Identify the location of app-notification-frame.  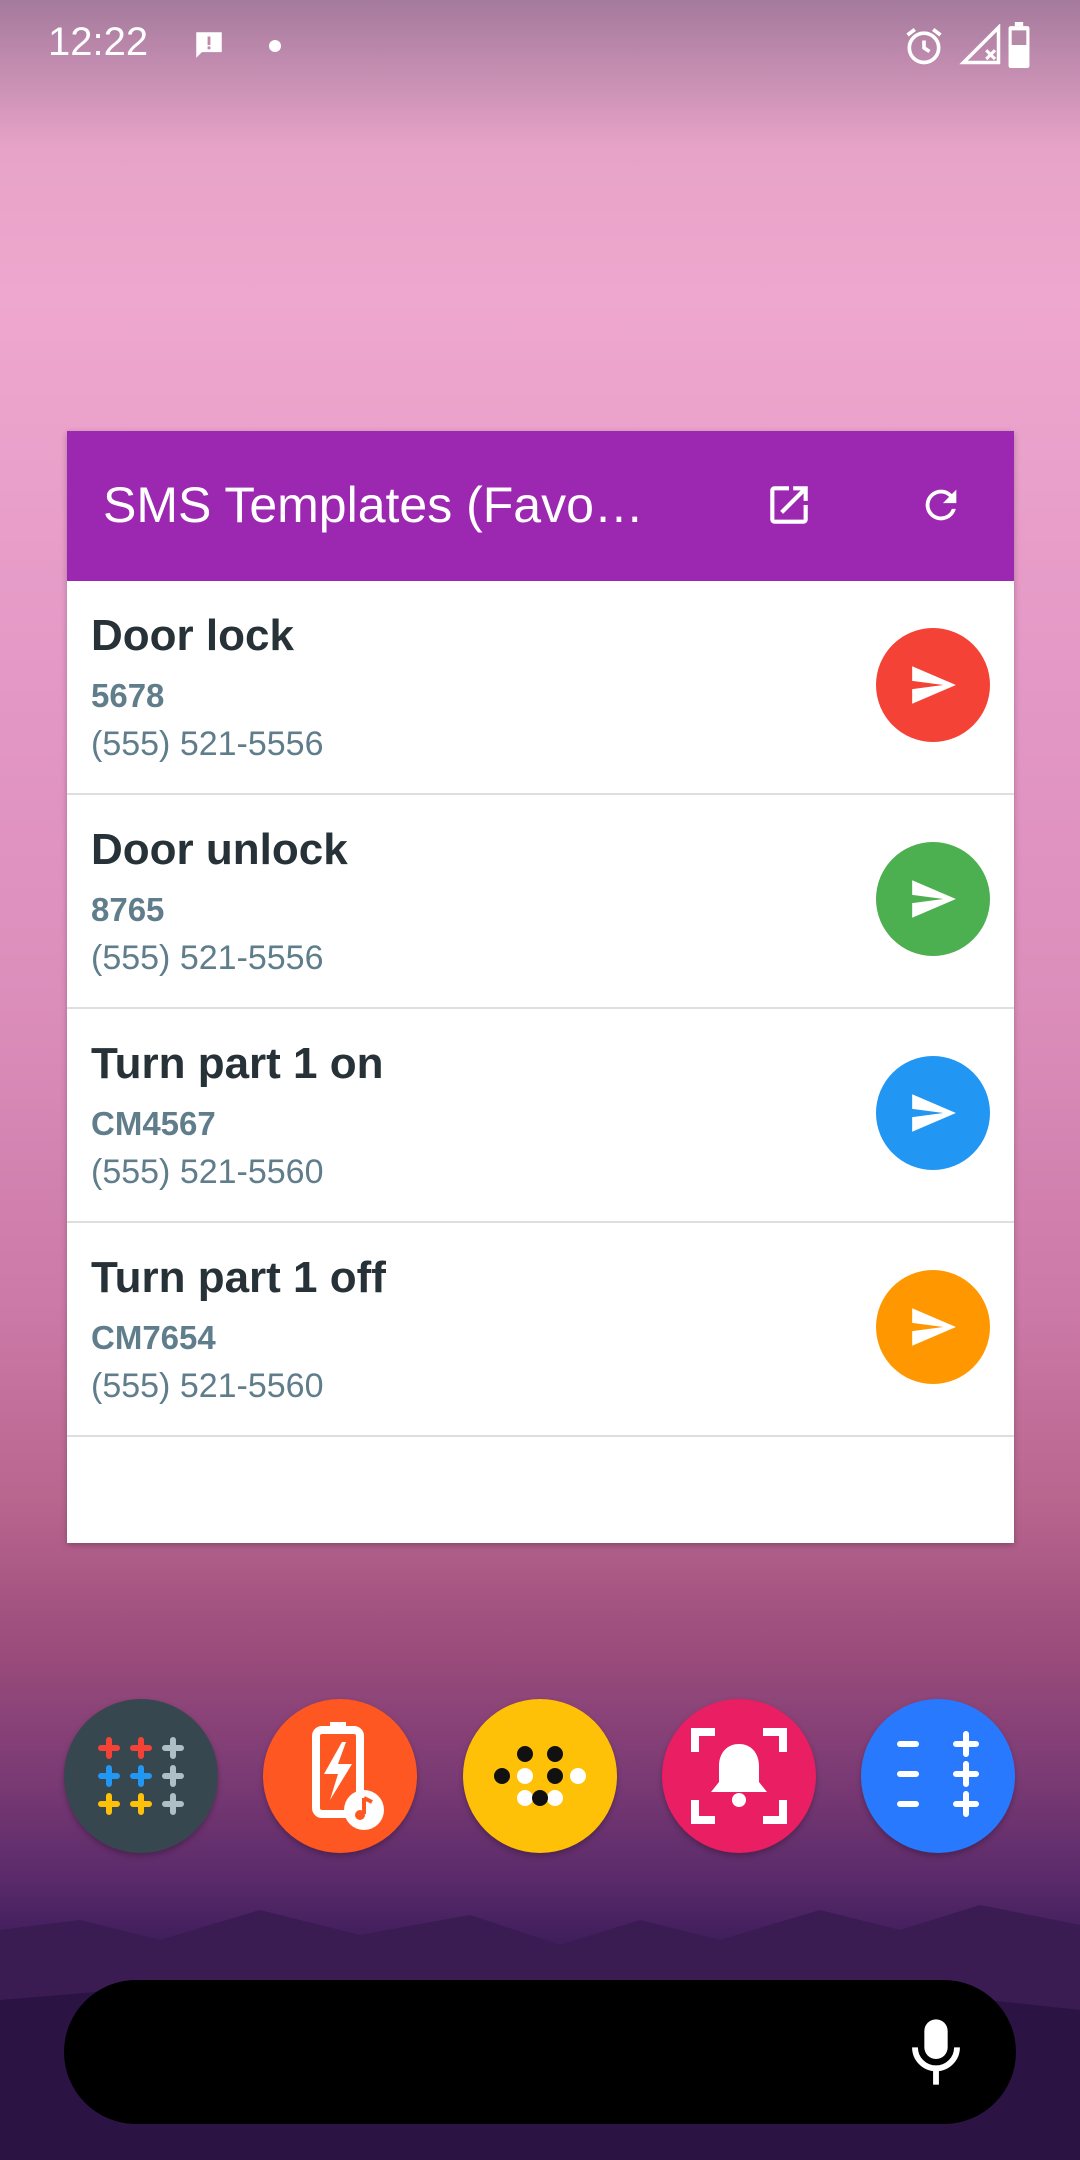
(739, 1776).